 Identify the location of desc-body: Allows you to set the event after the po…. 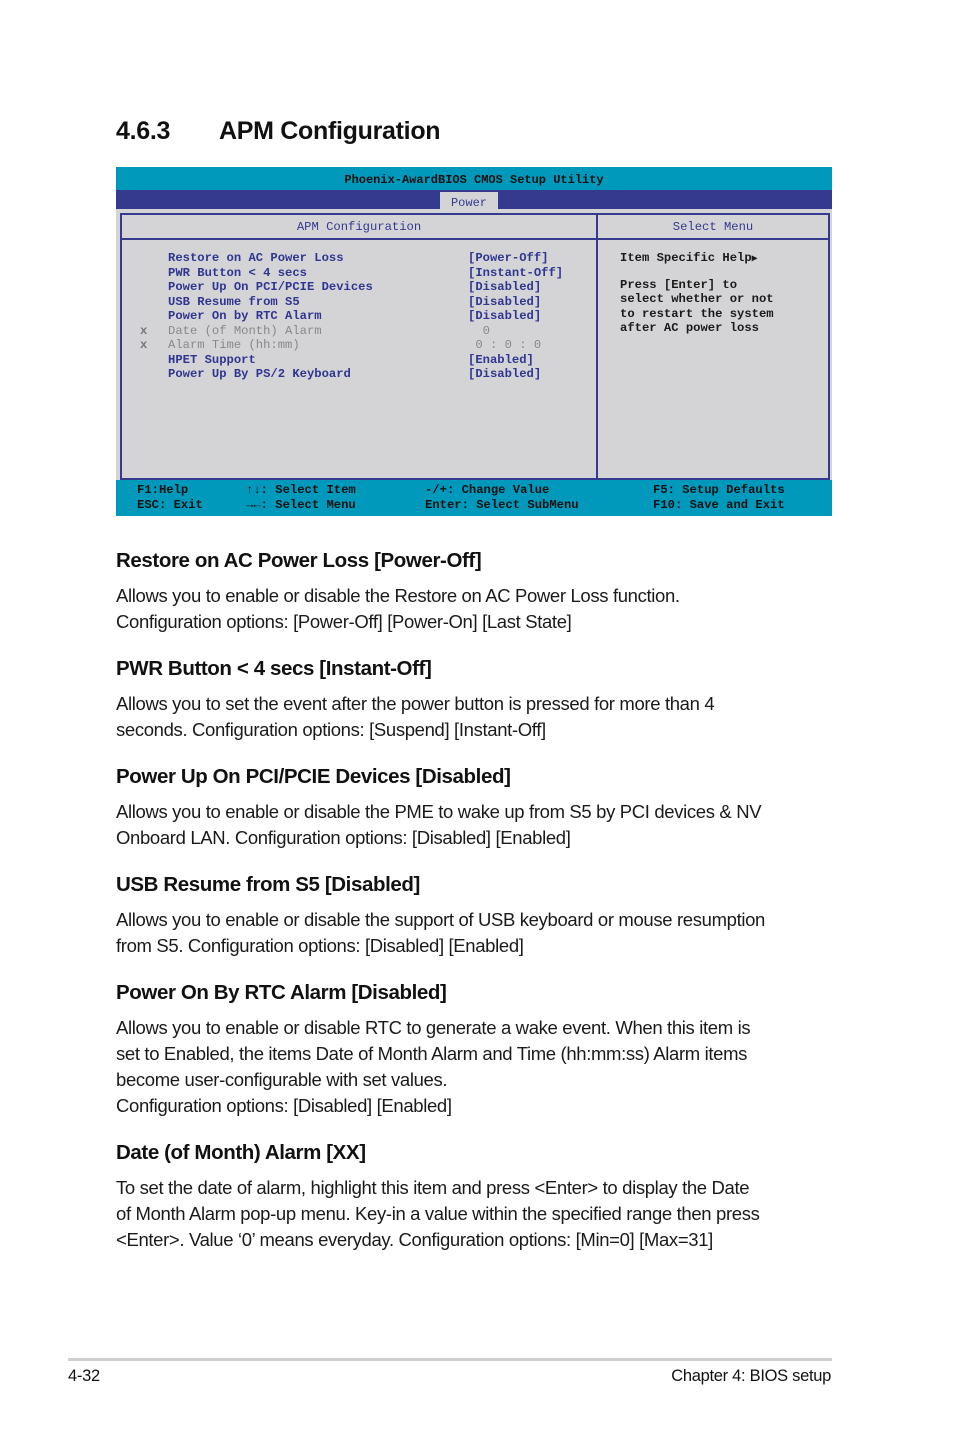
(415, 716).